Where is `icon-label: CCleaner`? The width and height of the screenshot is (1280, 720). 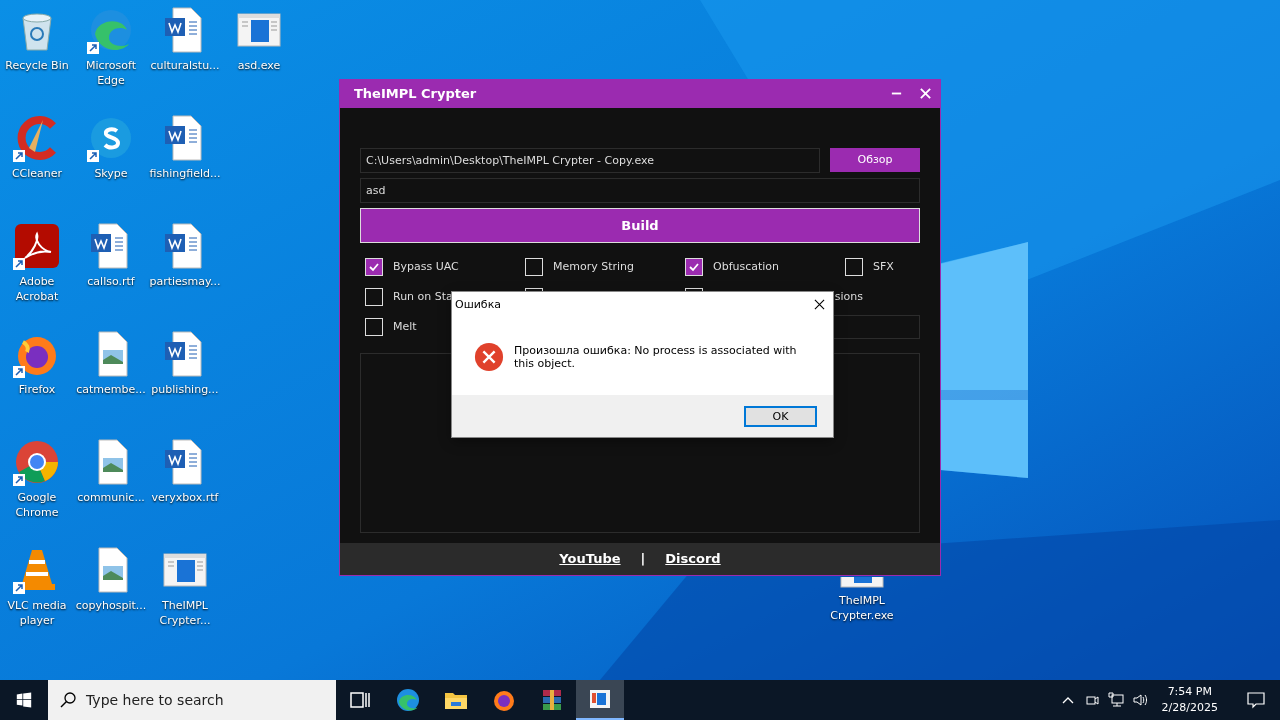
icon-label: CCleaner is located at coordinates (37, 173).